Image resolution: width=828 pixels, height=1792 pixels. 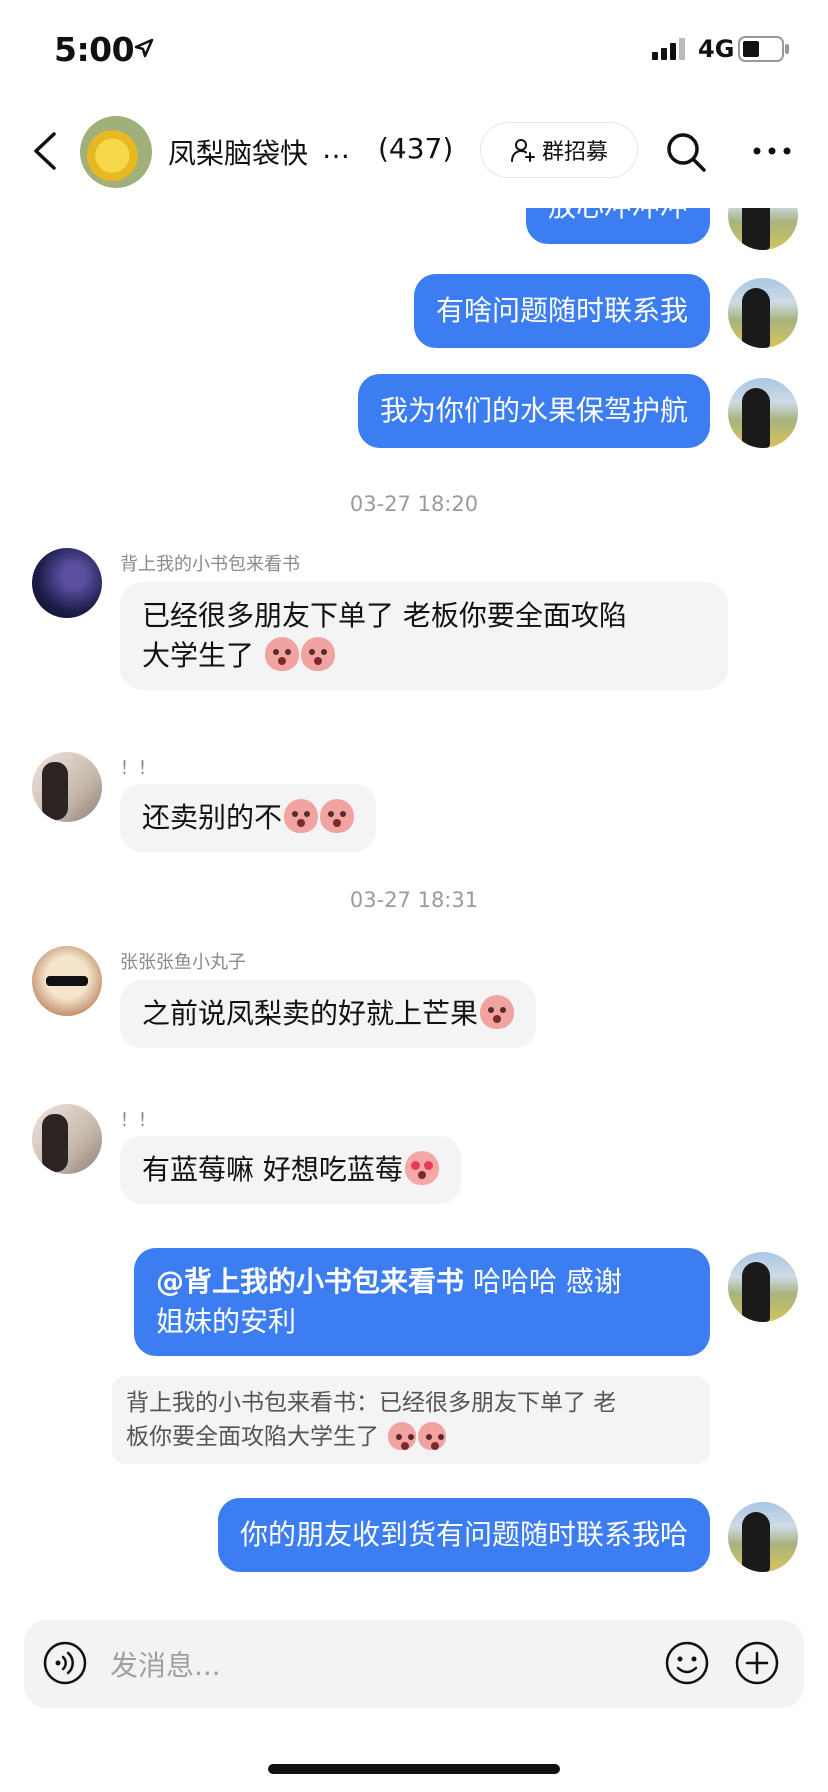 What do you see at coordinates (116, 152) in the screenshot?
I see `group-avatar` at bounding box center [116, 152].